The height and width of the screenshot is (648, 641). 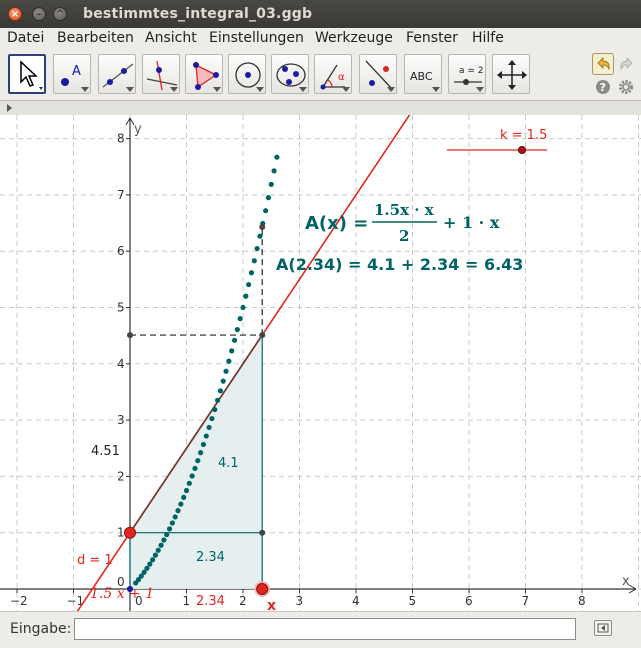 What do you see at coordinates (243, 601) in the screenshot?
I see `x-tick-label: 2` at bounding box center [243, 601].